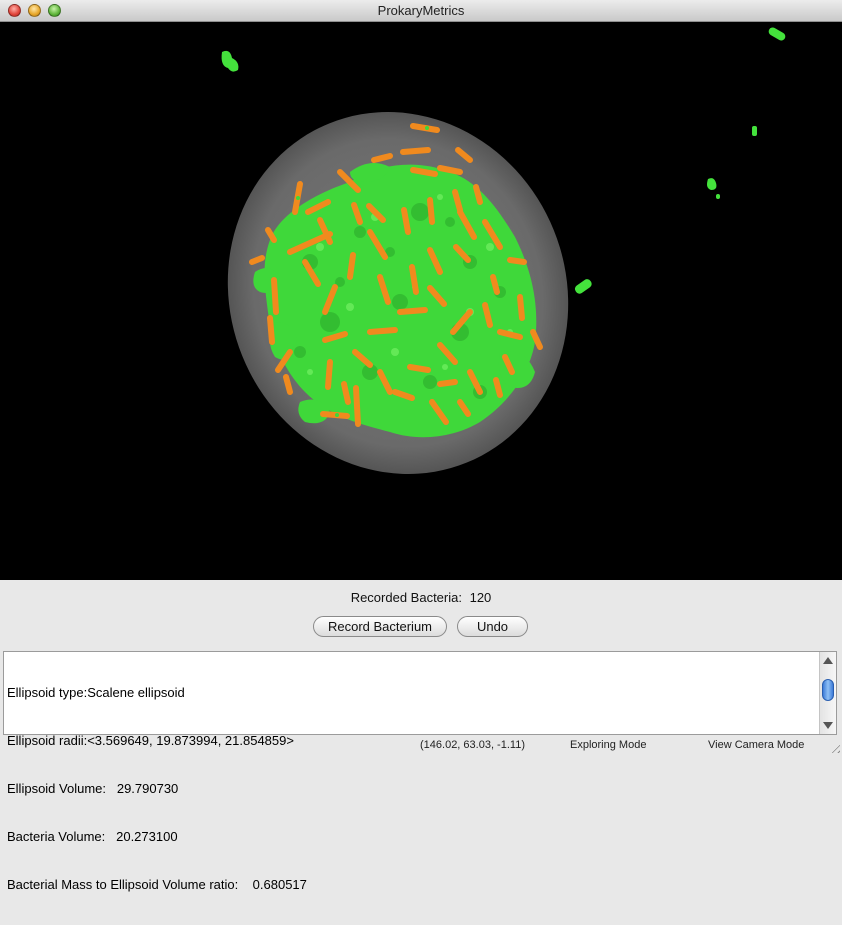  I want to click on info-scrollbar, so click(827, 693).